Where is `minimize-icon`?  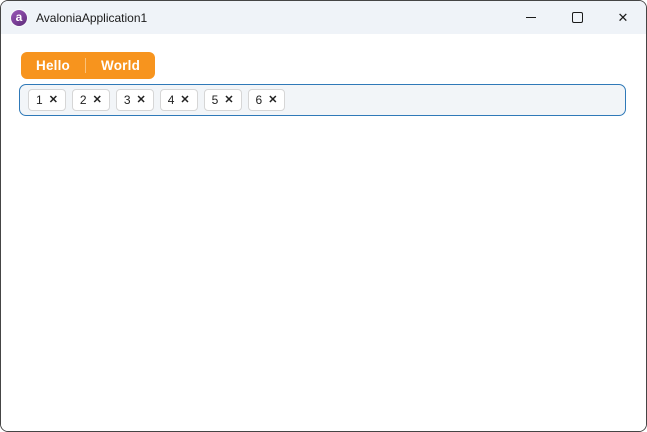 minimize-icon is located at coordinates (531, 17).